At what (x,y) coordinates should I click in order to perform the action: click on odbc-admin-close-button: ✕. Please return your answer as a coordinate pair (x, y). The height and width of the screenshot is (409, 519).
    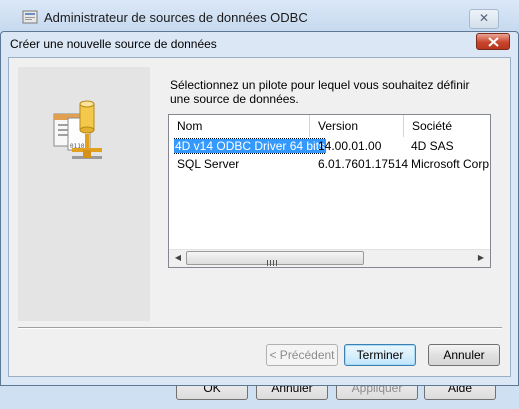
    Looking at the image, I should click on (484, 19).